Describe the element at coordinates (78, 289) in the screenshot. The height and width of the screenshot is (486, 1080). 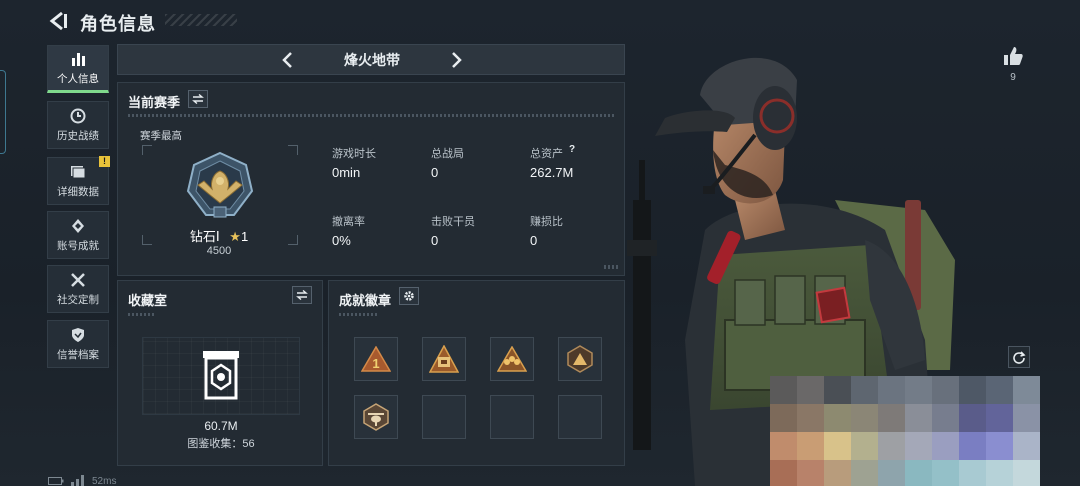
I see `sidebar-item-social: 社交定制` at that location.